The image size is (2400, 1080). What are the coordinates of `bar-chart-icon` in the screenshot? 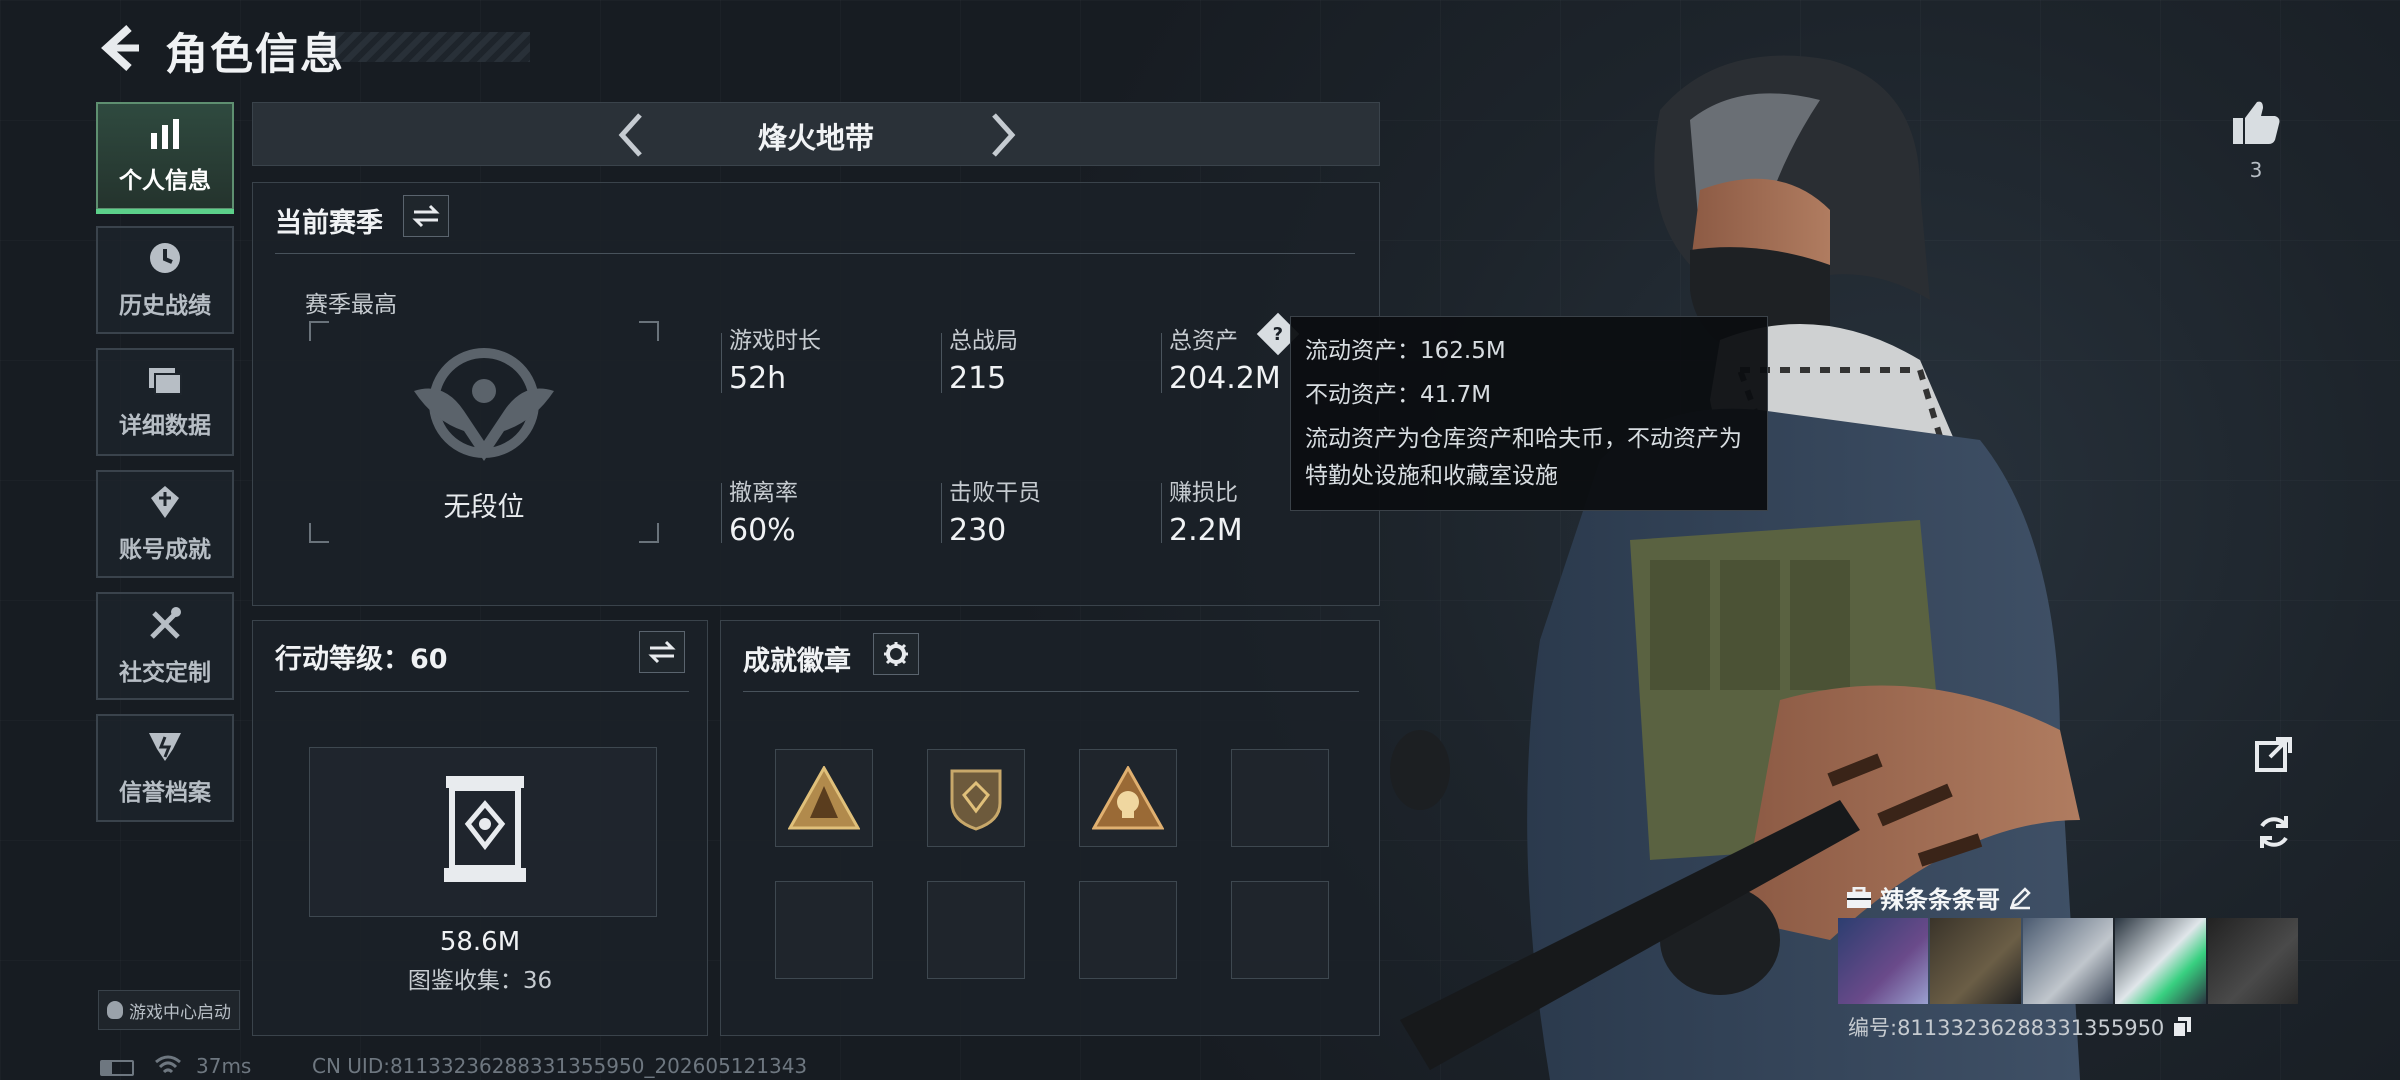 It's located at (165, 134).